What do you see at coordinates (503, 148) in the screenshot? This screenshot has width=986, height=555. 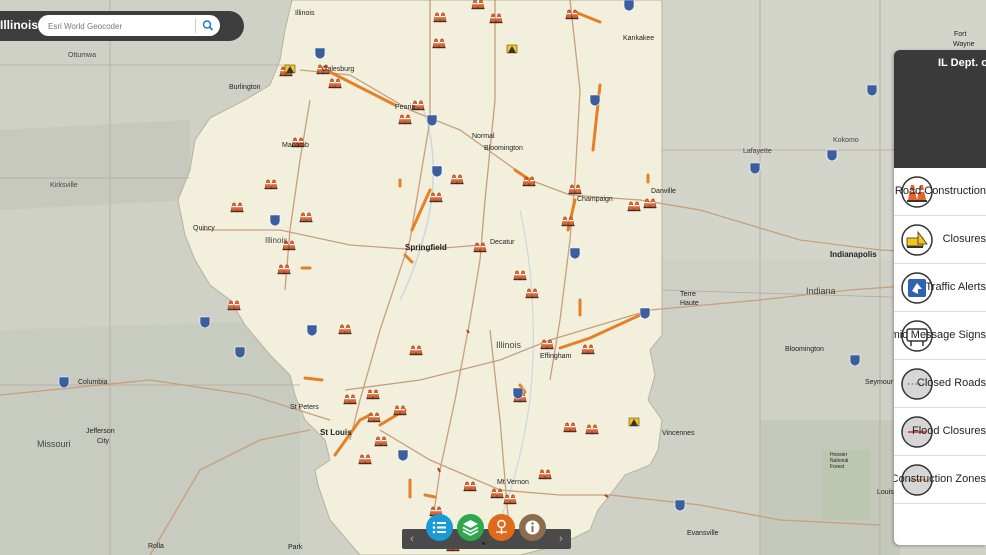 I see `label-bloomington-il: Bloomington` at bounding box center [503, 148].